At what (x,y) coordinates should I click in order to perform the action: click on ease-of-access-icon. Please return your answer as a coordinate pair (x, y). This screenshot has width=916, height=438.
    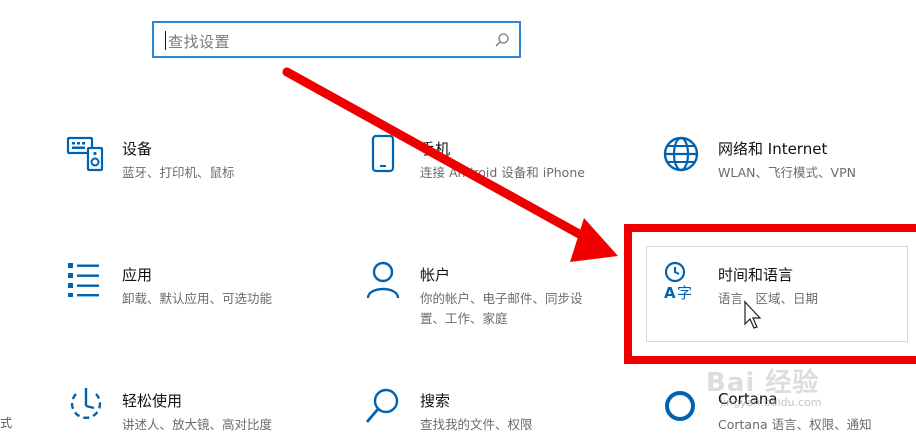
    Looking at the image, I should click on (86, 403).